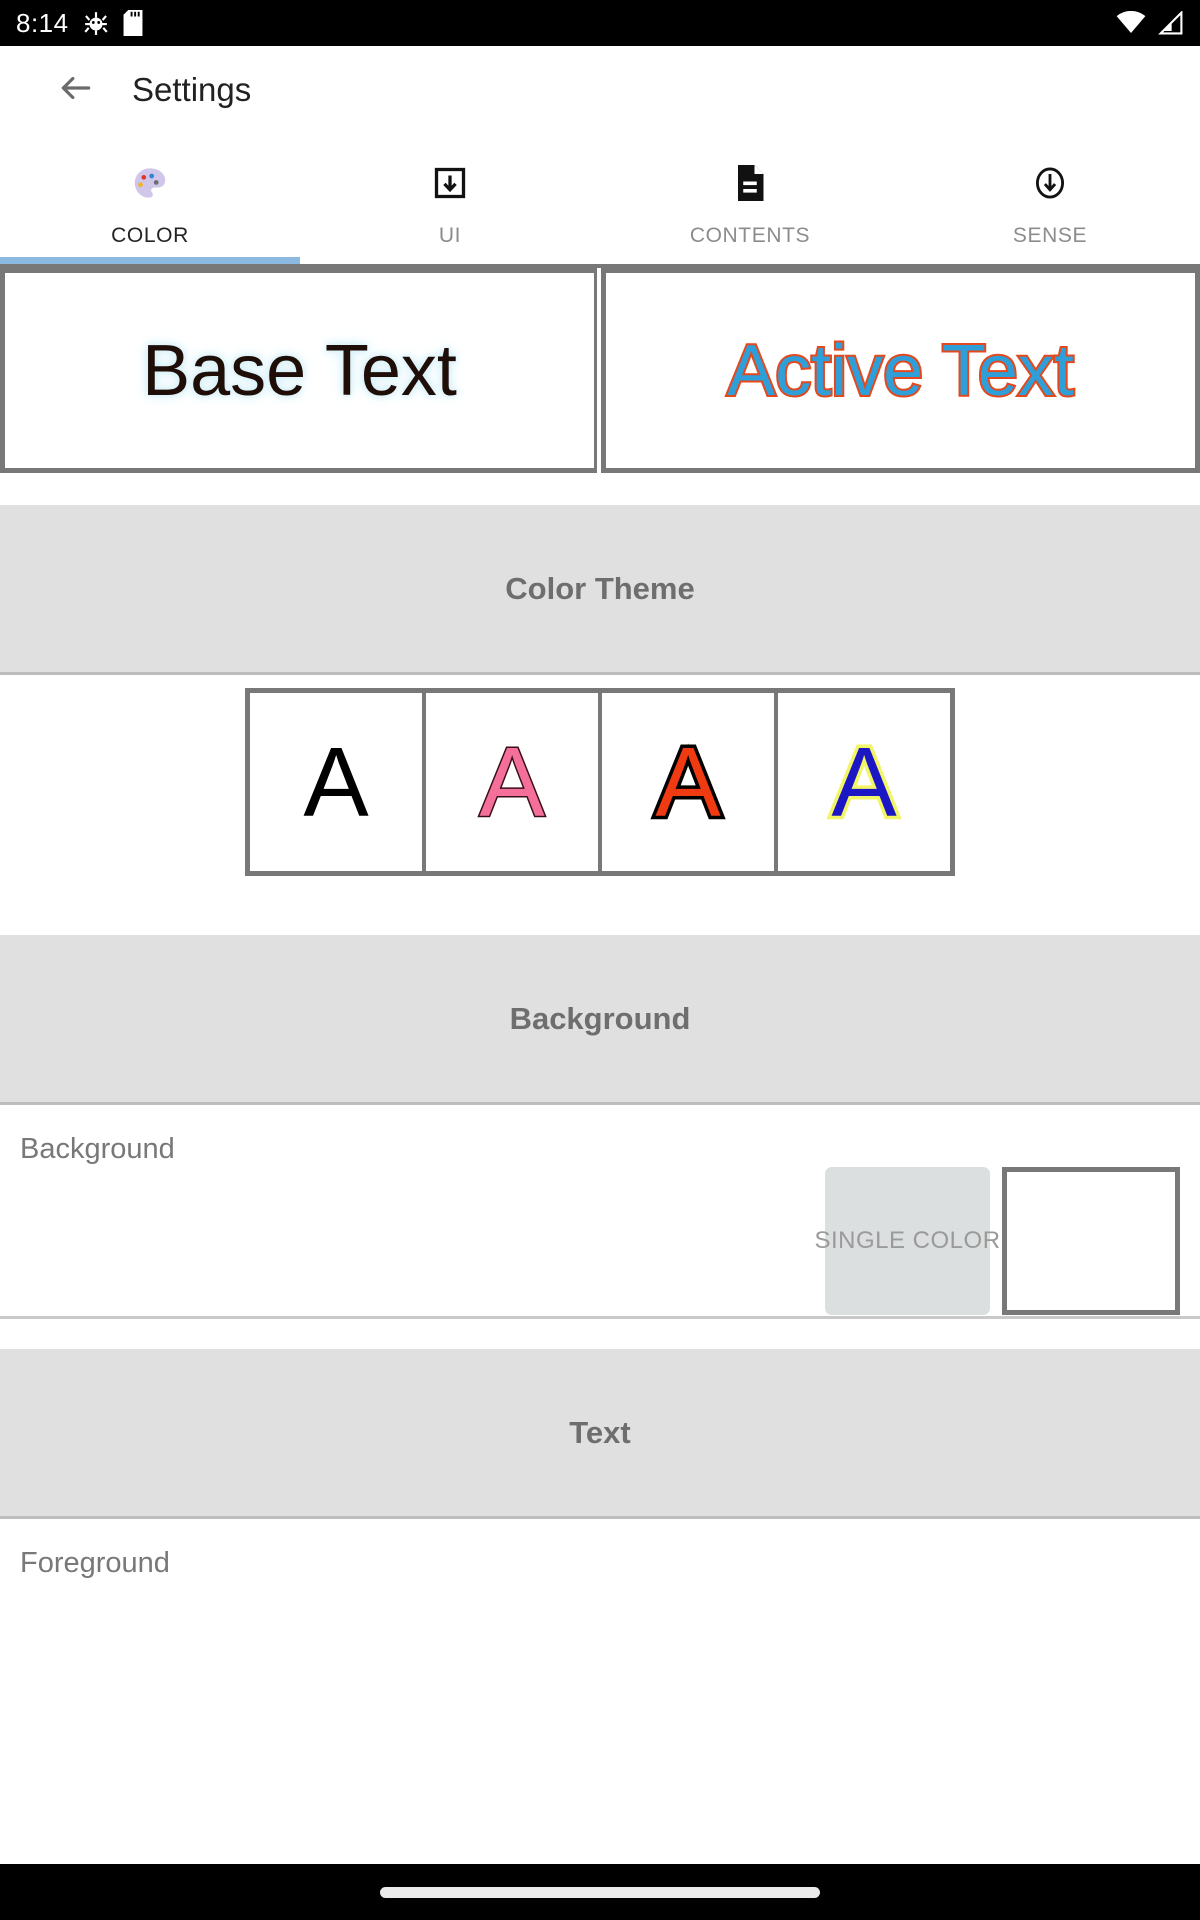 The width and height of the screenshot is (1200, 1920). Describe the element at coordinates (192, 89) in the screenshot. I see `page-title: Settings` at that location.